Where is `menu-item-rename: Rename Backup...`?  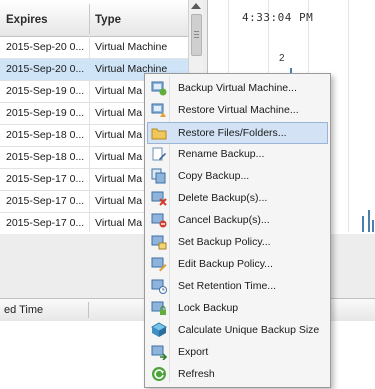
menu-item-rename: Rename Backup... is located at coordinates (237, 154).